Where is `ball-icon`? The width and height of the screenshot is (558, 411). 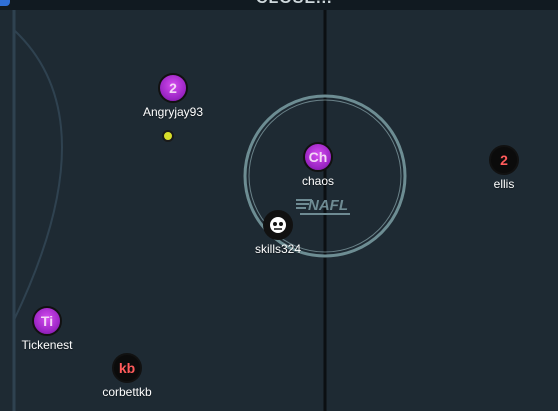
ball-icon is located at coordinates (168, 136).